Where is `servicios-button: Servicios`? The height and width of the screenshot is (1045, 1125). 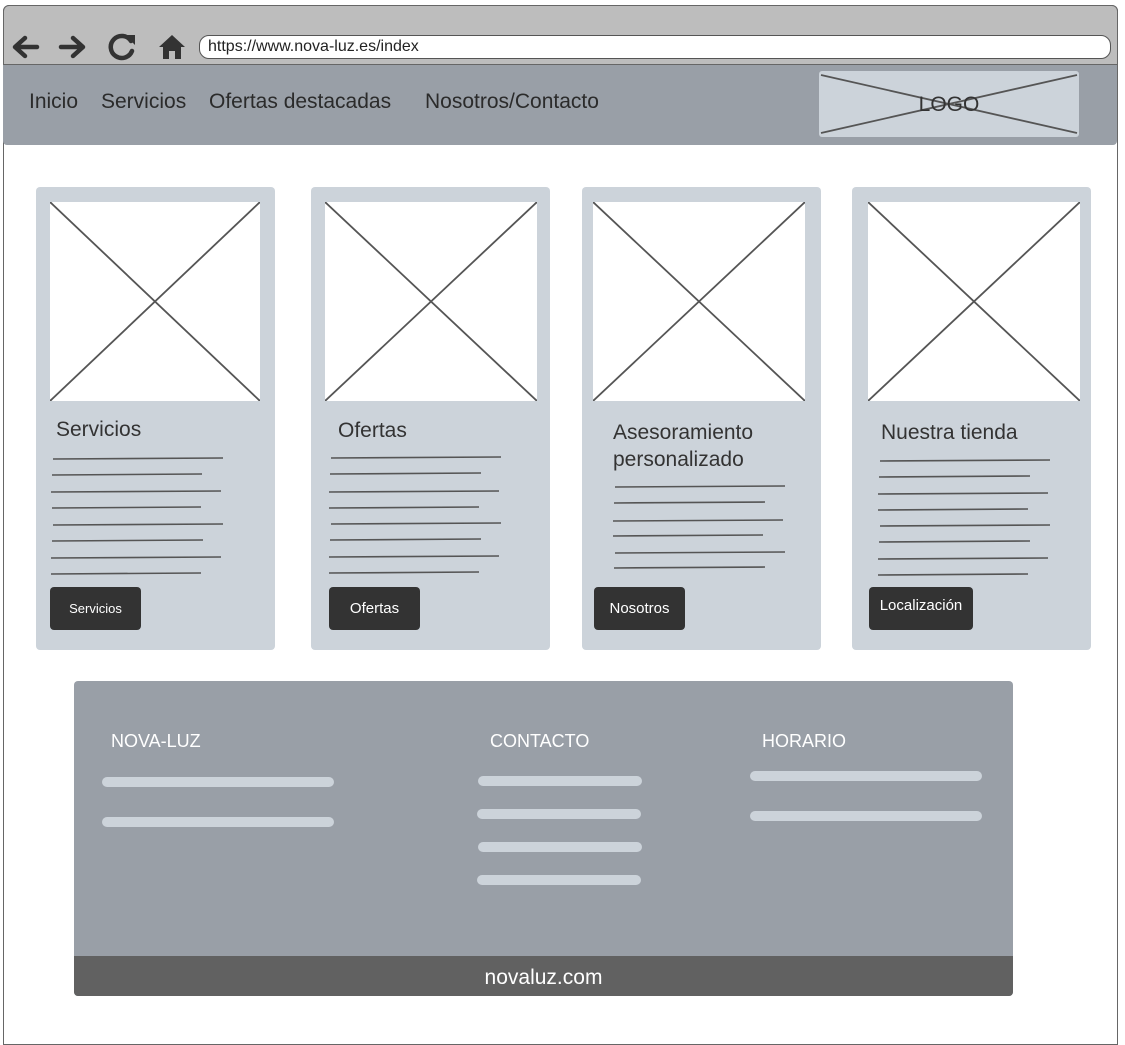
servicios-button: Servicios is located at coordinates (95, 608).